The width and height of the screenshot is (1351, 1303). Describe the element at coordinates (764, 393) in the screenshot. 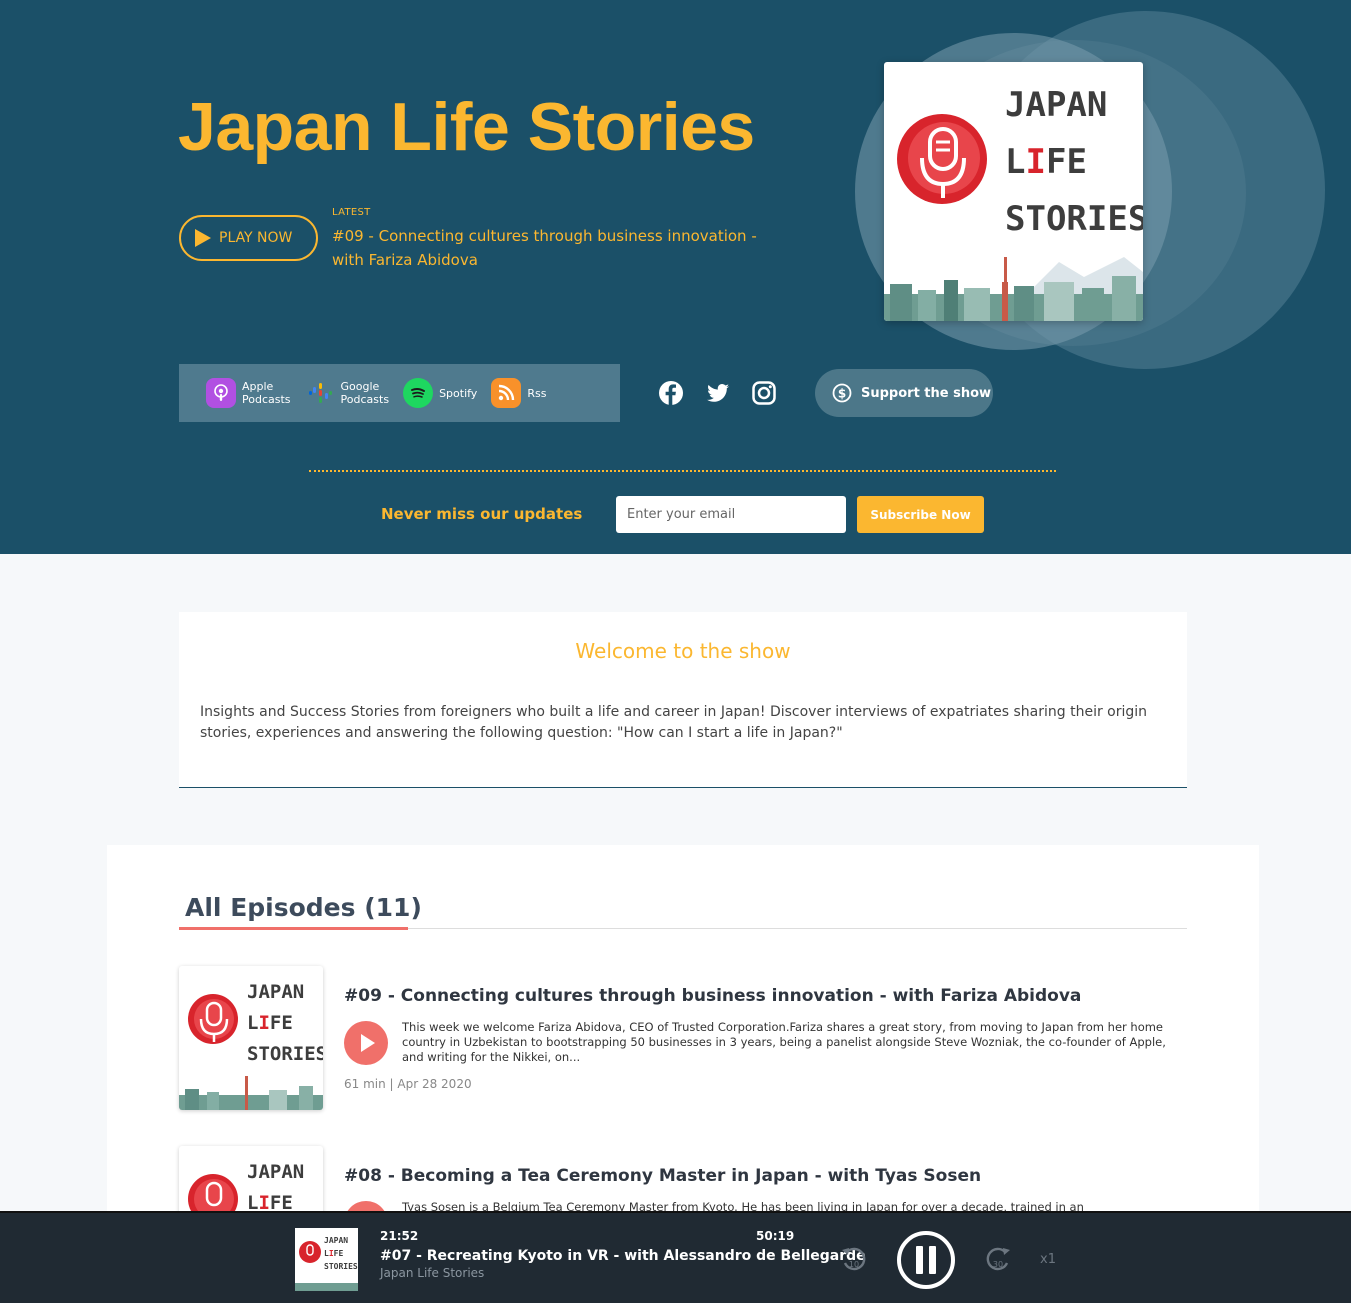

I see `instagram-icon` at that location.